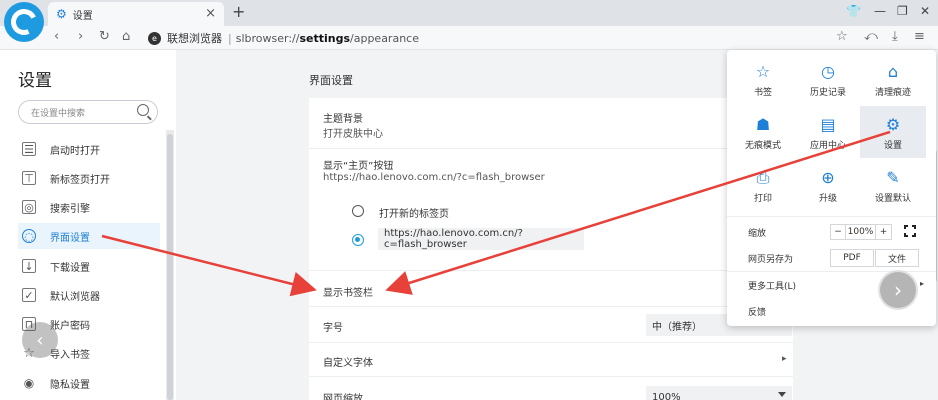  What do you see at coordinates (763, 185) in the screenshot?
I see `menu-item-print: ⎙ 打印` at bounding box center [763, 185].